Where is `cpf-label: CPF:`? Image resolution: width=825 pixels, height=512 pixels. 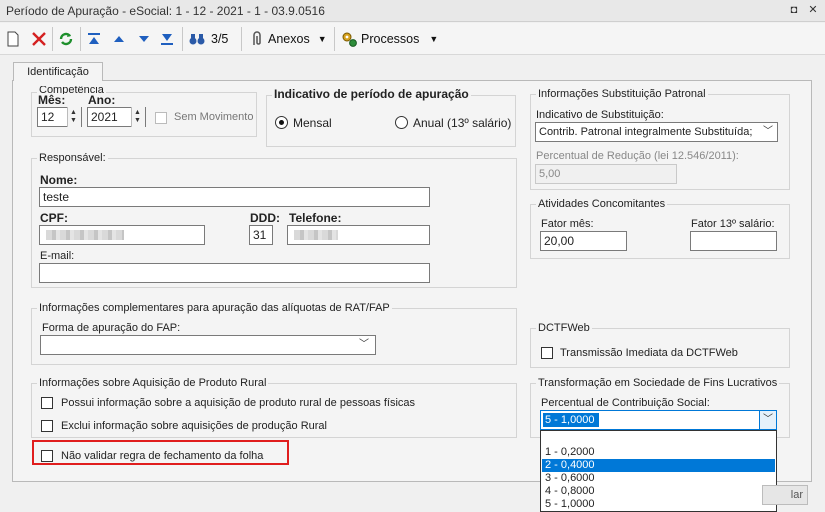 cpf-label: CPF: is located at coordinates (54, 218).